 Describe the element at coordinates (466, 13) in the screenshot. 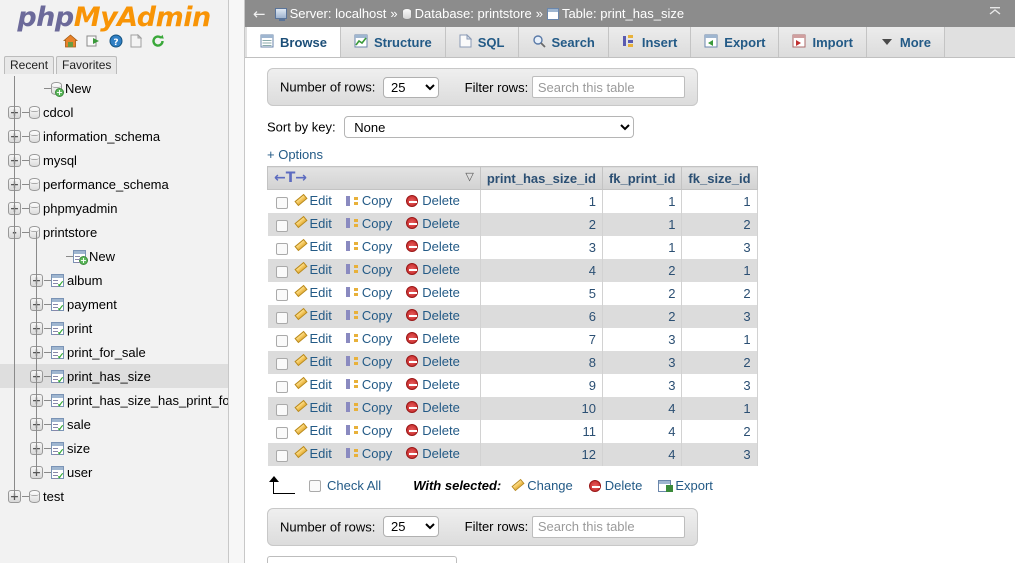

I see `breadcrumb-database: Database: printstore` at that location.